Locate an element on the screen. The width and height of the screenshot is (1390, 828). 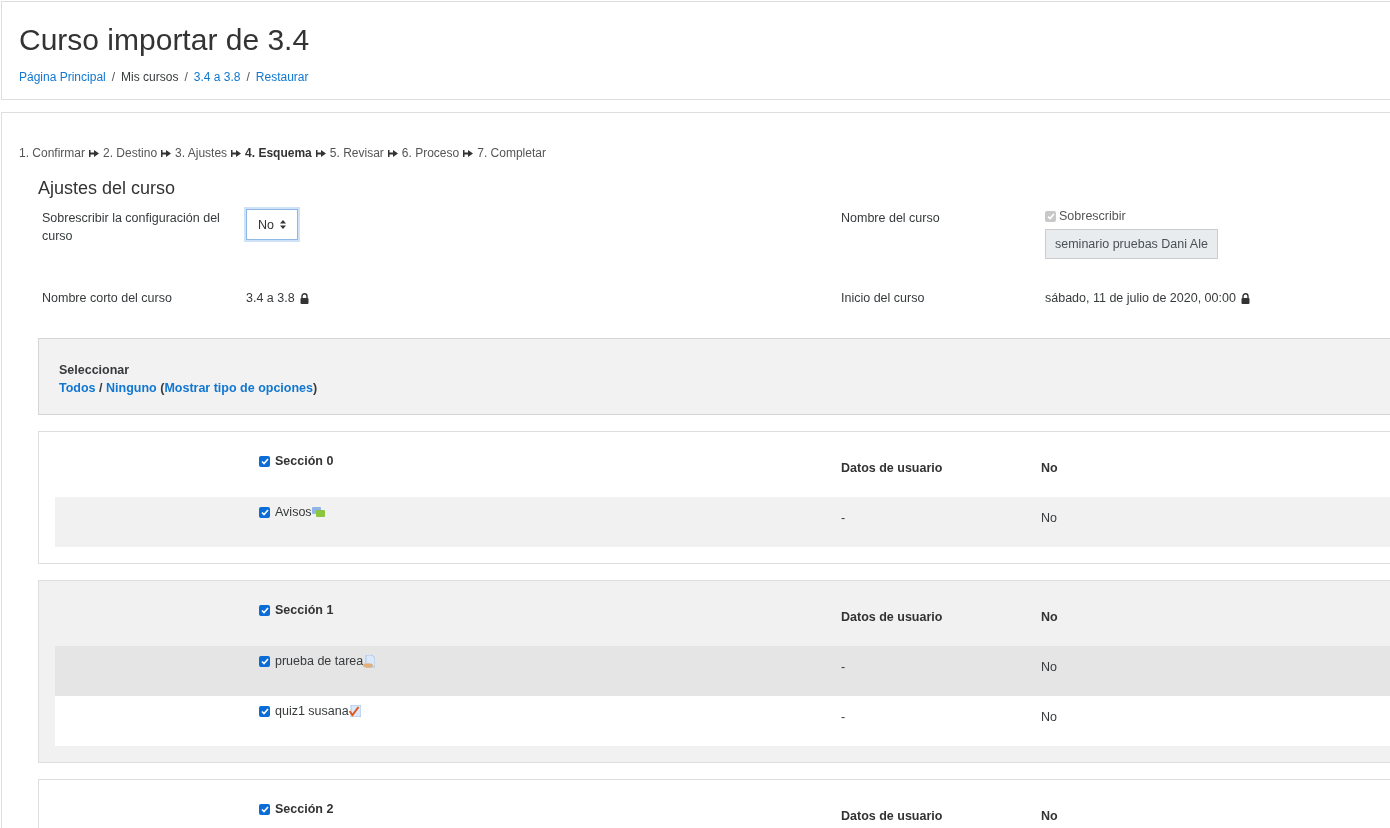
section-name: Sección 2 is located at coordinates (304, 809).